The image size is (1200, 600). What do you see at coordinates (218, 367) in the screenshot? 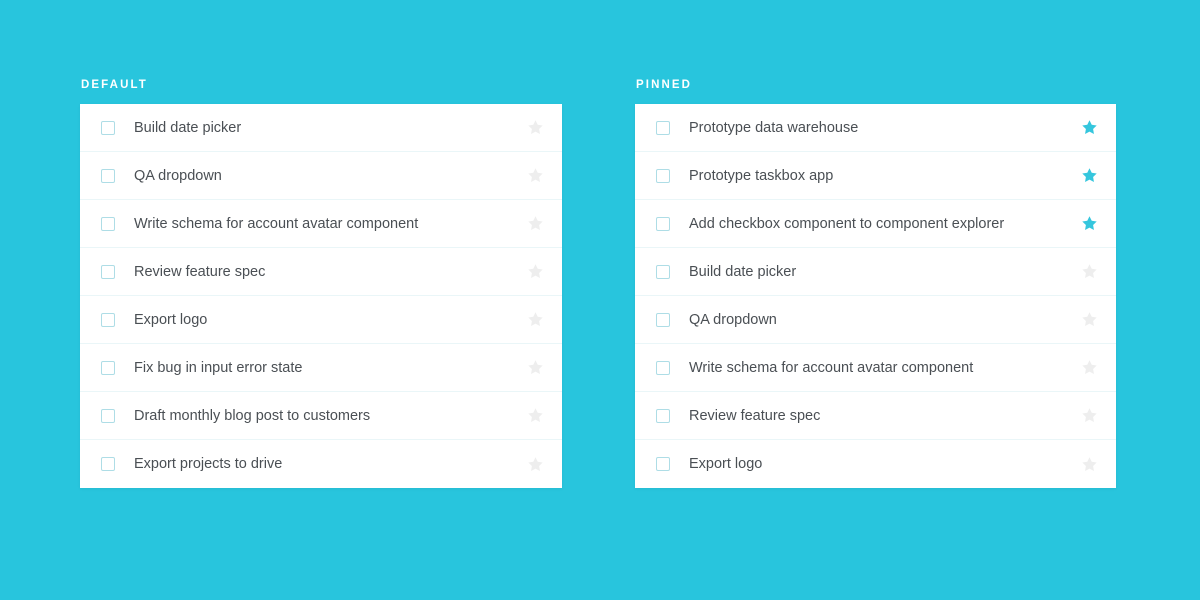
I see `task-label: Fix bug in input error state` at bounding box center [218, 367].